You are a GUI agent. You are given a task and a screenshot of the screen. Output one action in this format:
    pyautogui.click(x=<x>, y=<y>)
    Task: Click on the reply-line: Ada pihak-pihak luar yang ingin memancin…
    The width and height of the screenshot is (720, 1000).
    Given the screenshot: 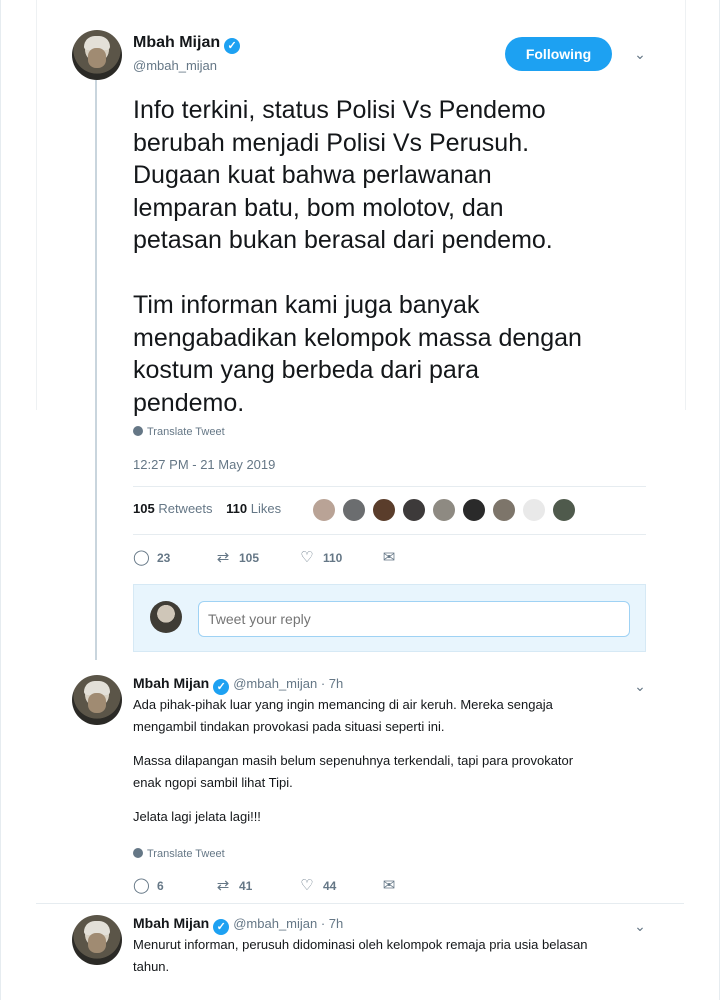 What is the action you would take?
    pyautogui.click(x=343, y=704)
    